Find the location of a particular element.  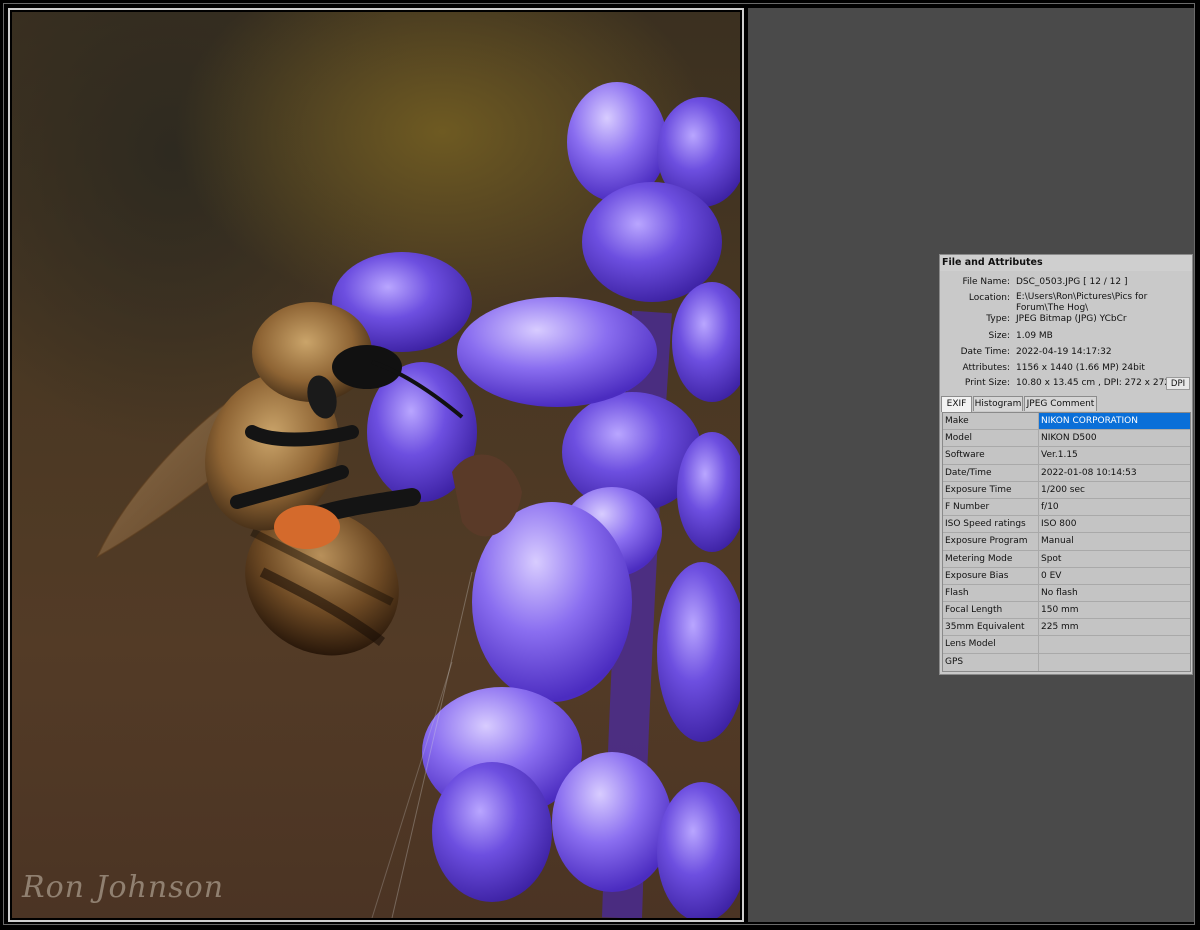

table-row: Metering Mode Spot is located at coordinates (1066, 559).